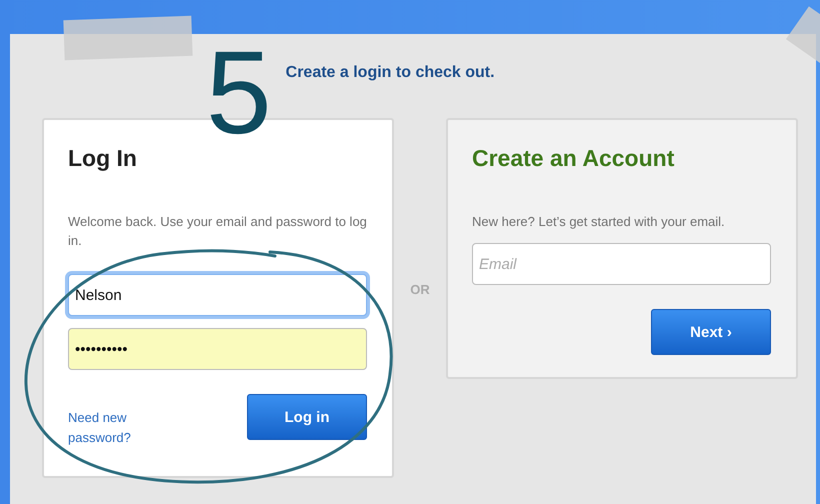 The width and height of the screenshot is (820, 504). I want to click on next-button: Next ›, so click(711, 332).